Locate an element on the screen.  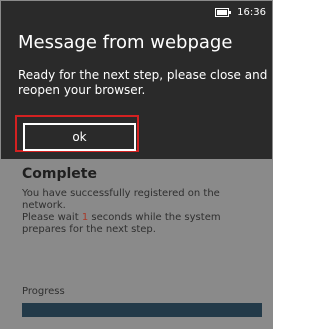
ok-button: ok is located at coordinates (79, 137).